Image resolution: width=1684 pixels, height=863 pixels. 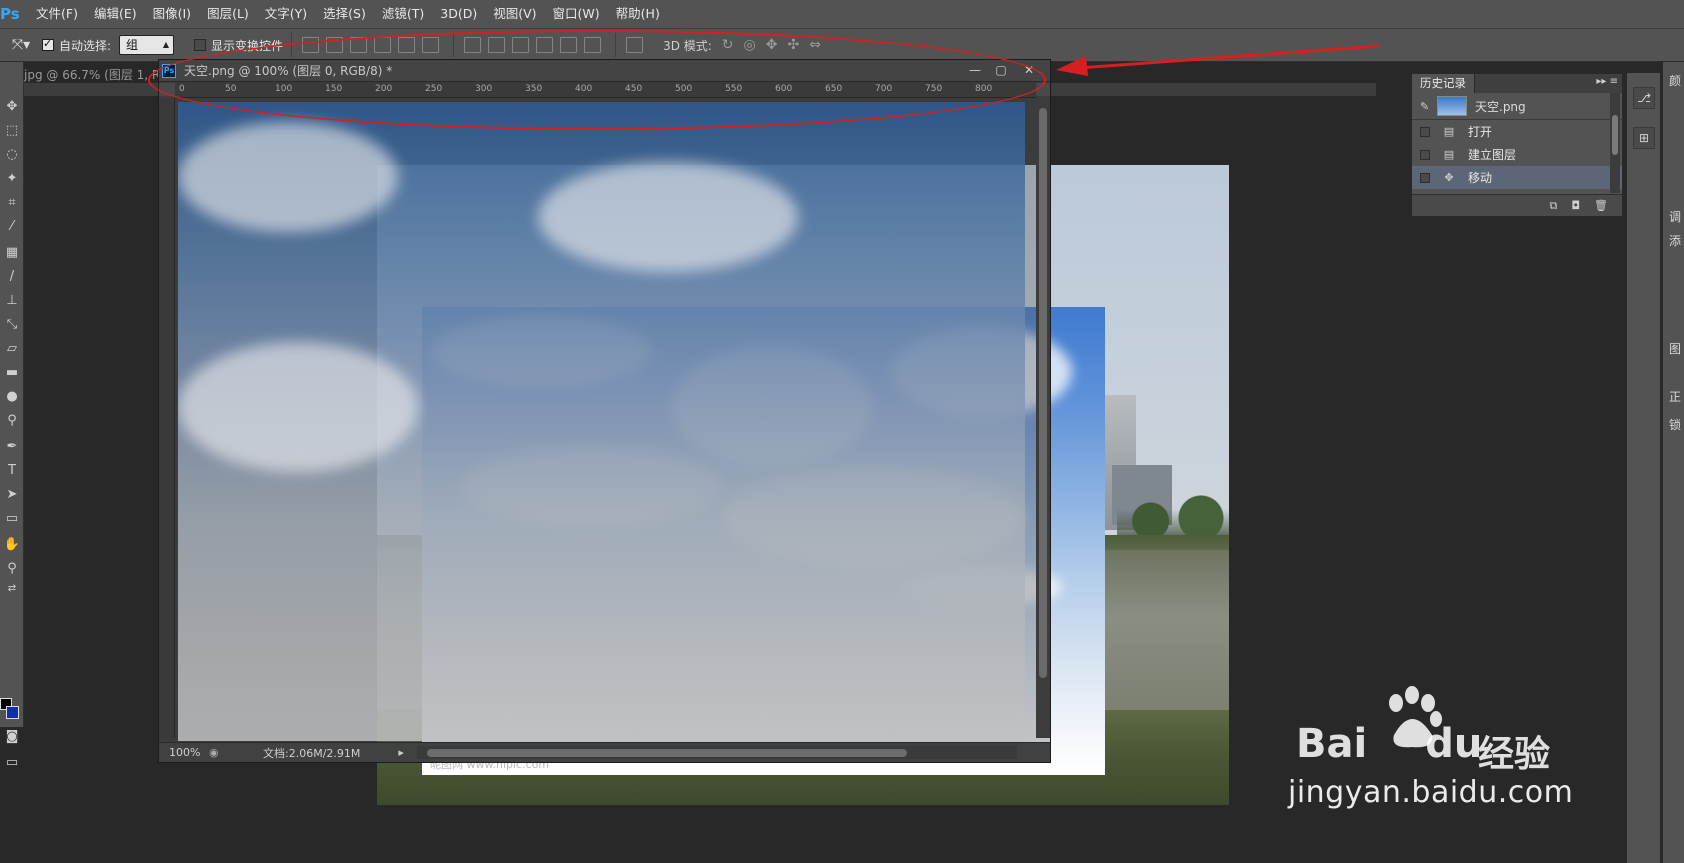 What do you see at coordinates (312, 753) in the screenshot?
I see `document-size: 文档:2.06M/2.91M` at bounding box center [312, 753].